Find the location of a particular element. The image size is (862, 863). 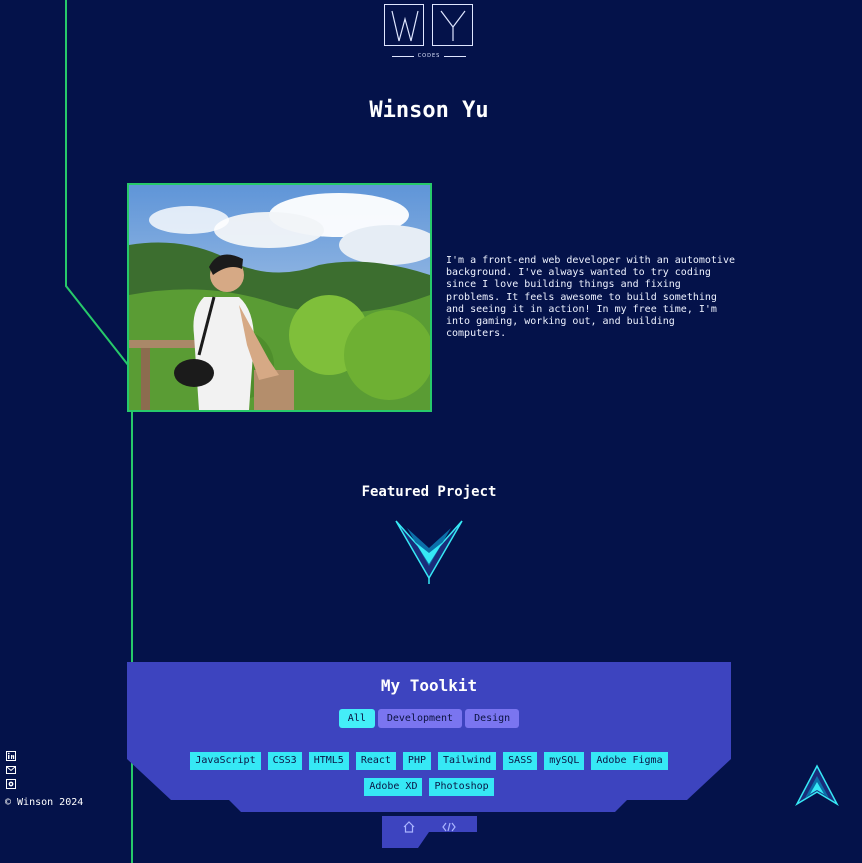

skill-chip: React is located at coordinates (375, 761).